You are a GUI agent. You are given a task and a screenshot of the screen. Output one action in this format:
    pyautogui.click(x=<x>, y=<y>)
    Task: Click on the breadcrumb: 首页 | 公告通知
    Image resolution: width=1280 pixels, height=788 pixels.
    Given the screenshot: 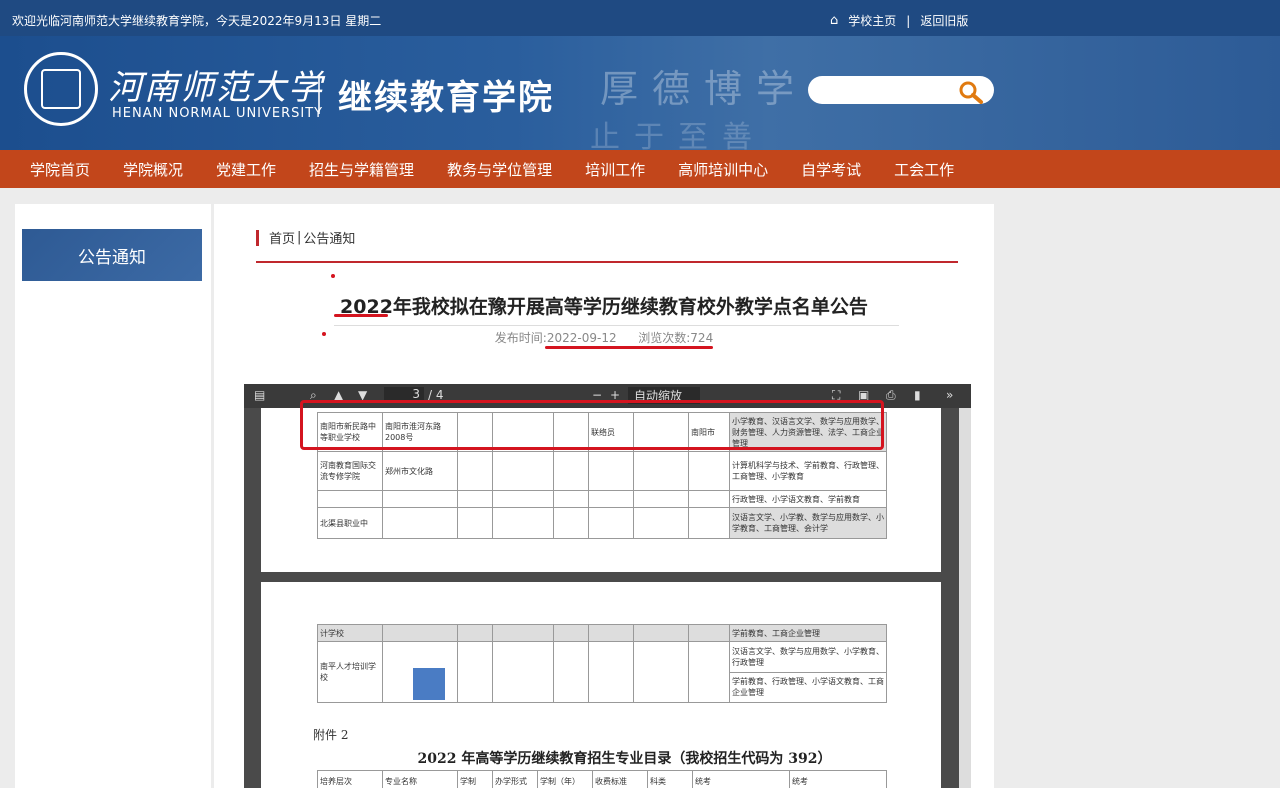 What is the action you would take?
    pyautogui.click(x=305, y=237)
    